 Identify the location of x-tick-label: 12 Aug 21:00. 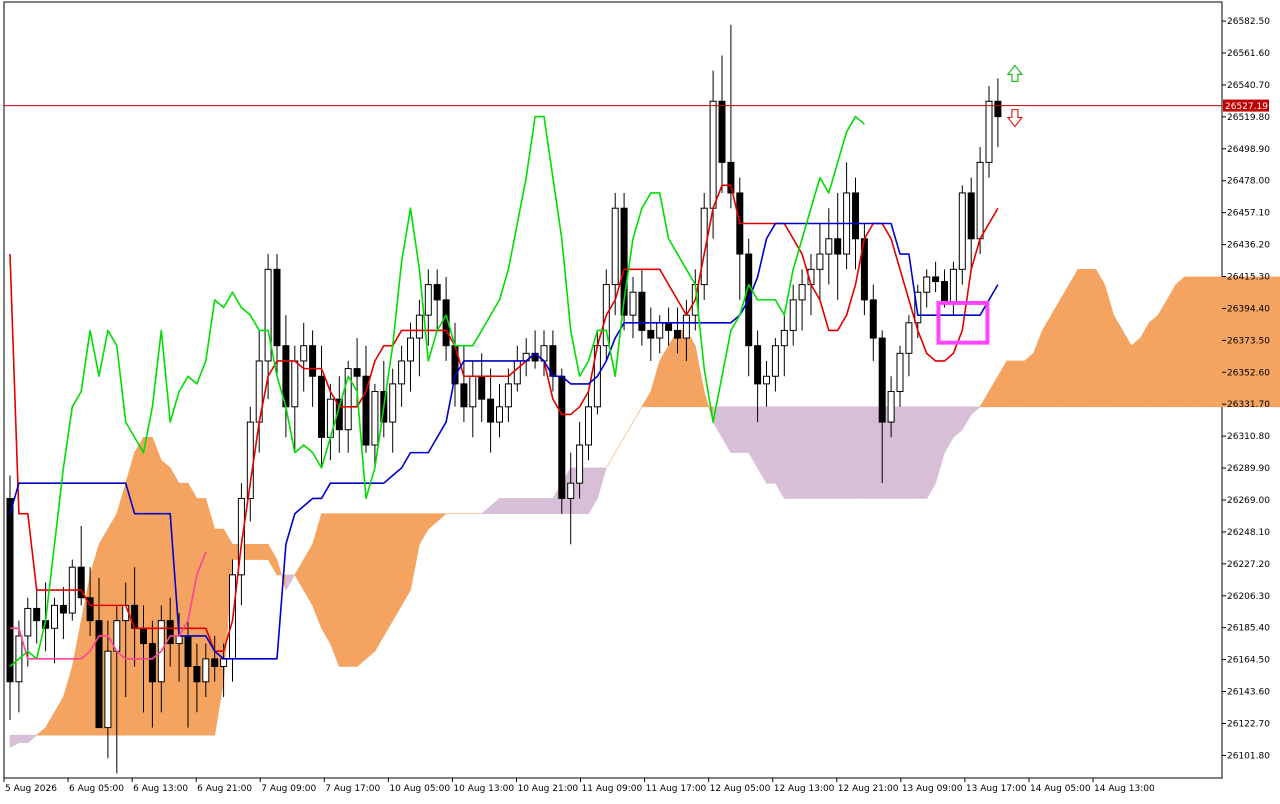
(868, 789).